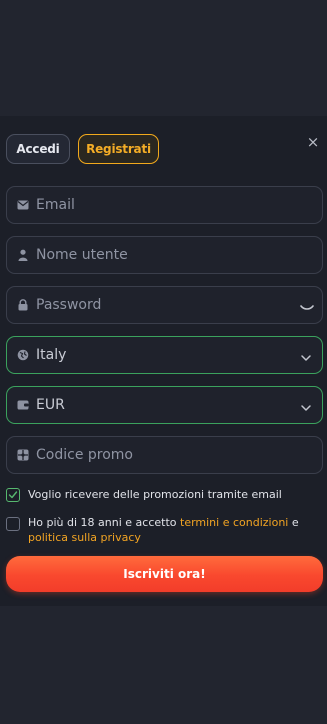 This screenshot has height=724, width=327. Describe the element at coordinates (313, 142) in the screenshot. I see `close-icon: ×` at that location.